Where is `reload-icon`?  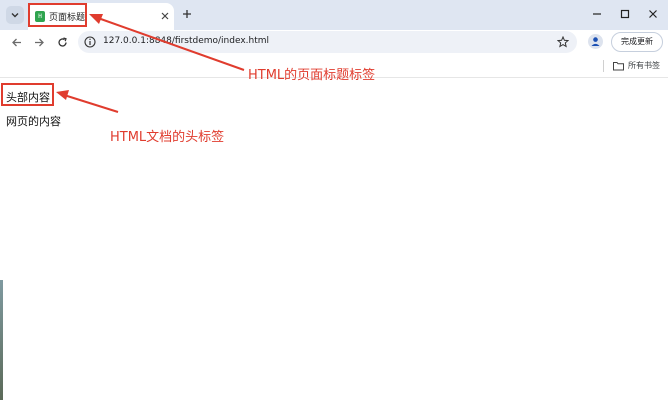 reload-icon is located at coordinates (62, 41).